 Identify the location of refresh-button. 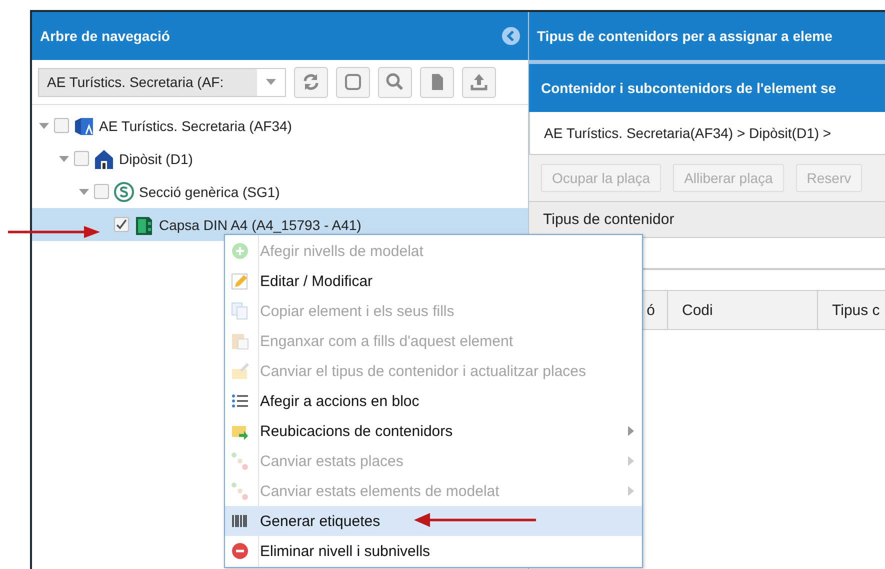
(311, 82).